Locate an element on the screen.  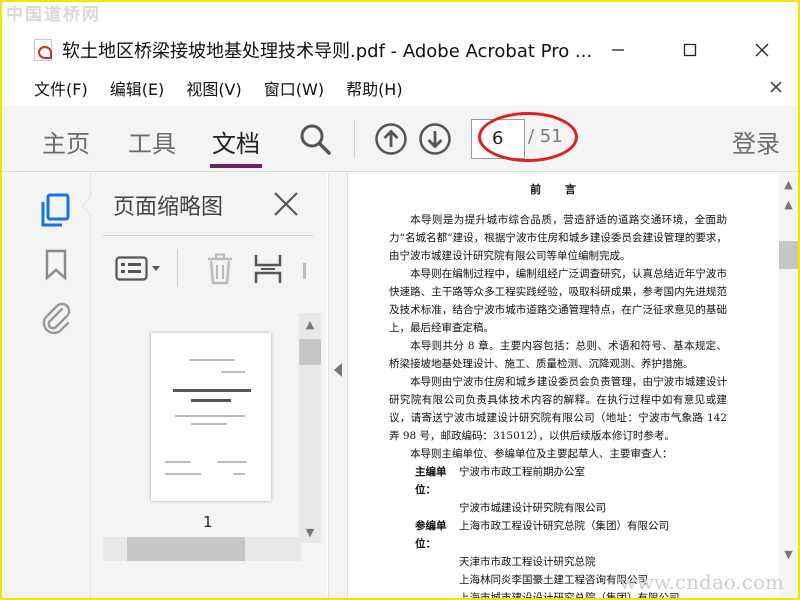
panel-tools-divider is located at coordinates (177, 268).